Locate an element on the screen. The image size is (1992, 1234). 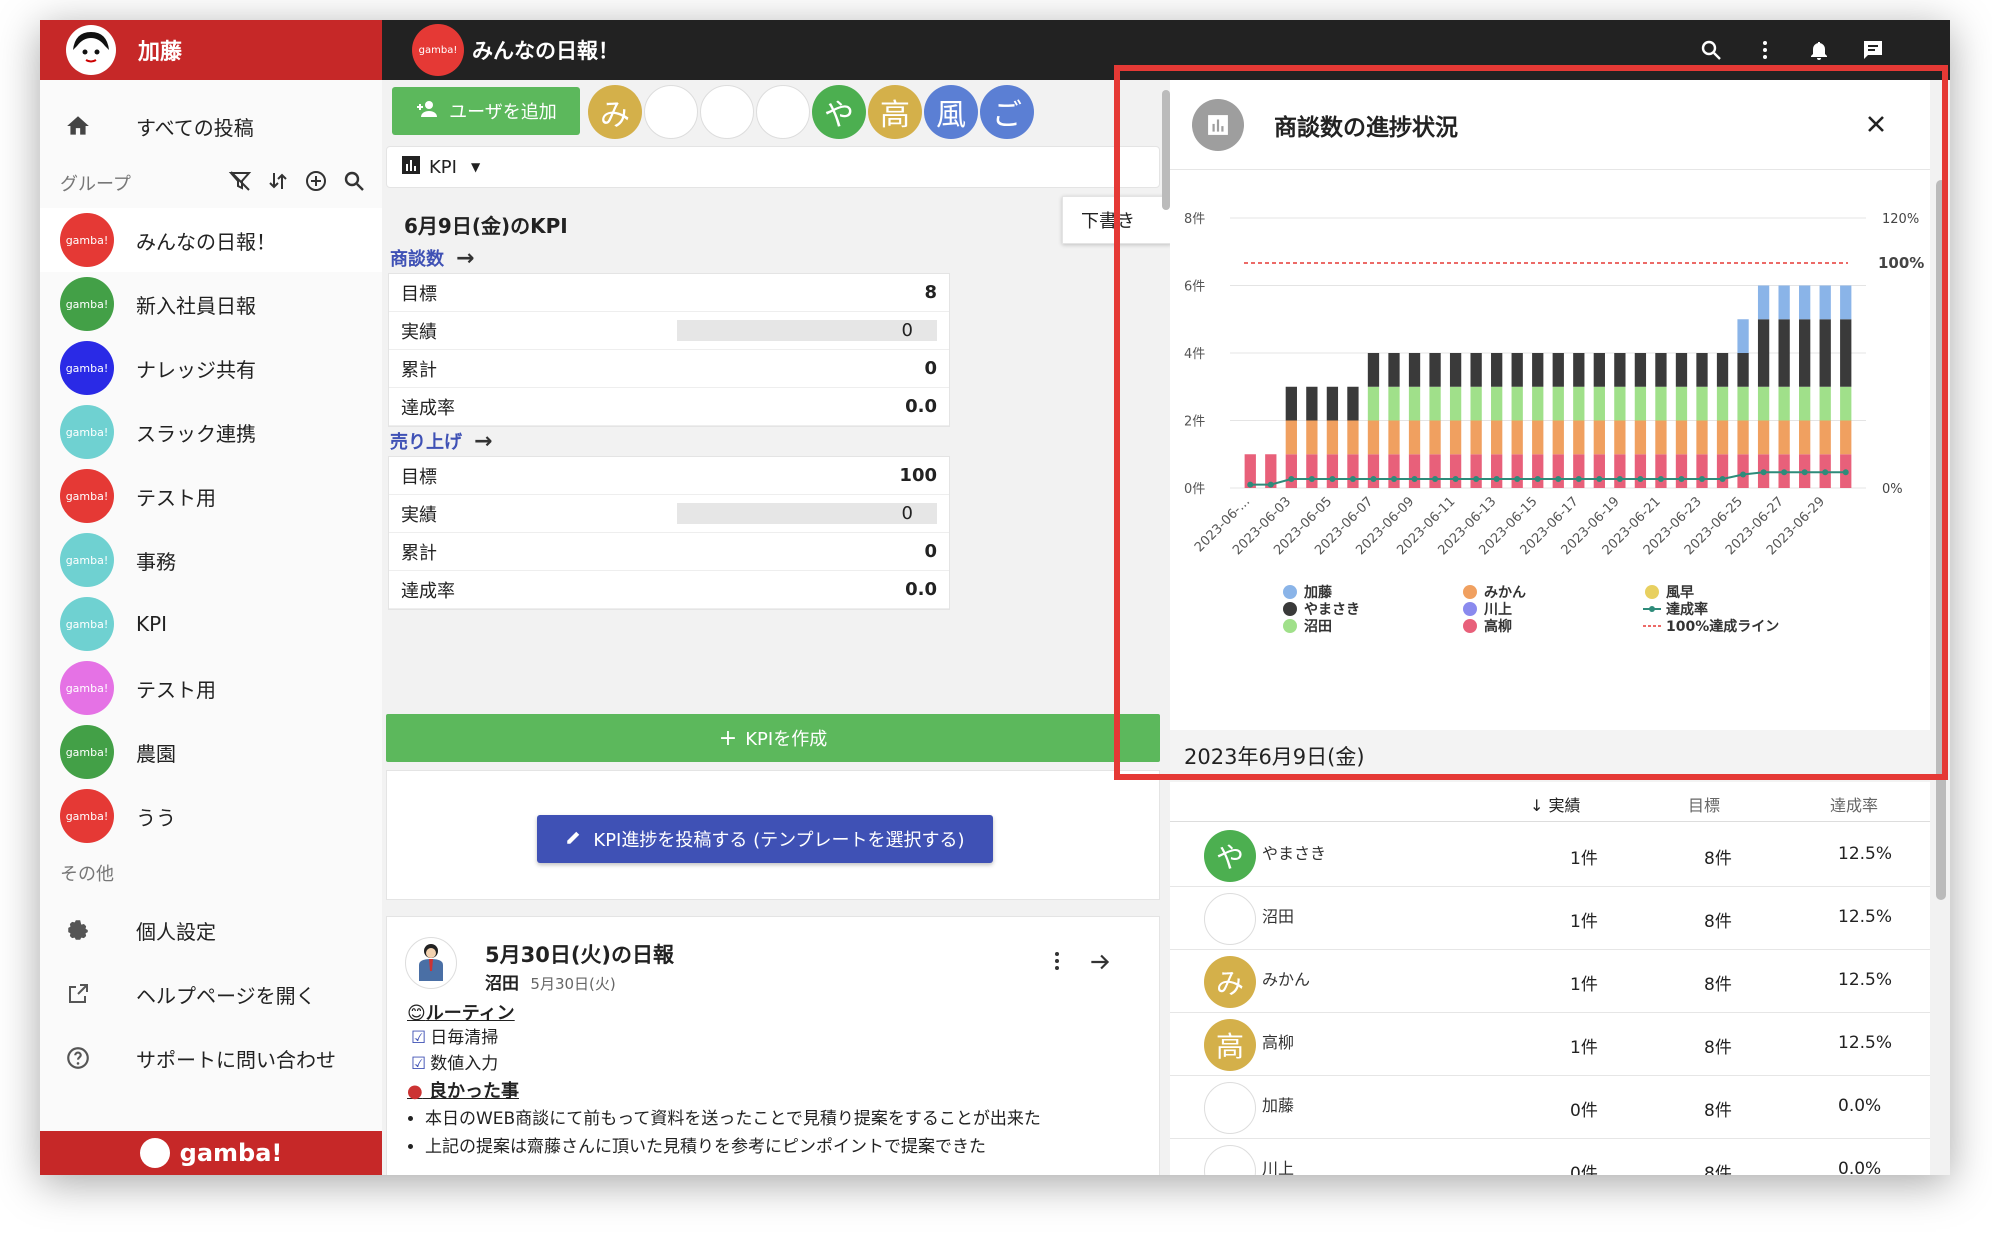
add-user-button: ユーザを追加 is located at coordinates (486, 111).